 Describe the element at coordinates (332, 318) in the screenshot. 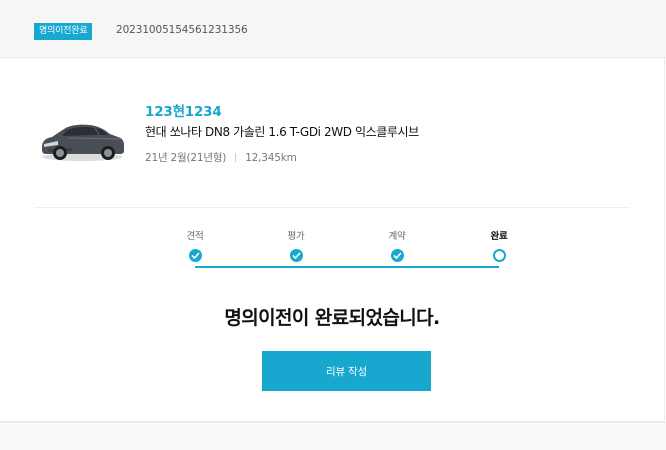

I see `completion-message: 명의이전이 완료되었습니다.` at that location.